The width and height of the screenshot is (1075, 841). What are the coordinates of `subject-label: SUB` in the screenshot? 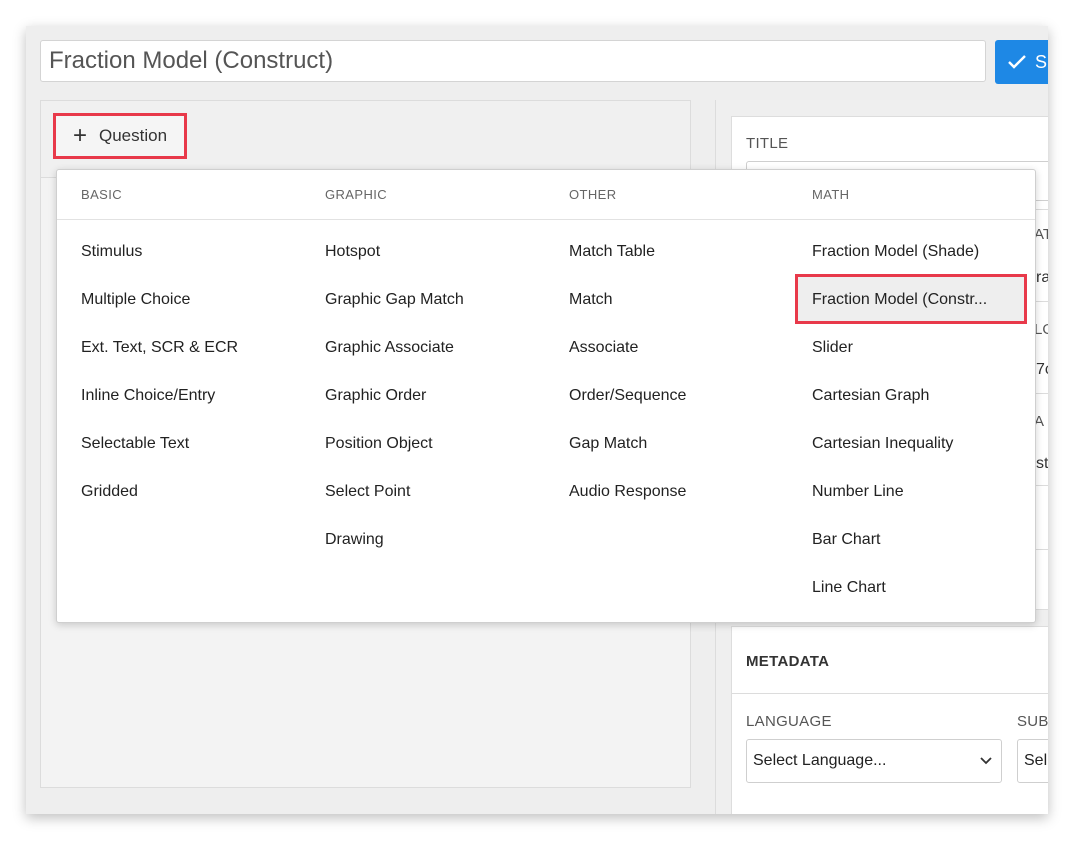 It's located at (1032, 721).